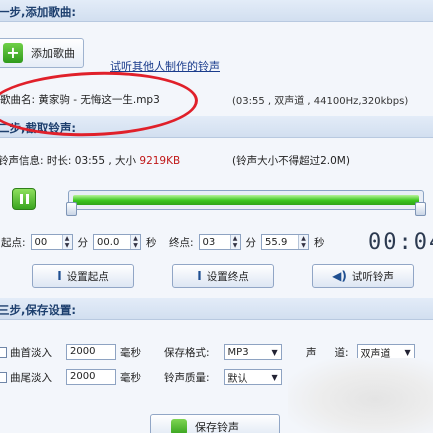 This screenshot has height=433, width=433. What do you see at coordinates (179, 426) in the screenshot?
I see `save-icon` at bounding box center [179, 426].